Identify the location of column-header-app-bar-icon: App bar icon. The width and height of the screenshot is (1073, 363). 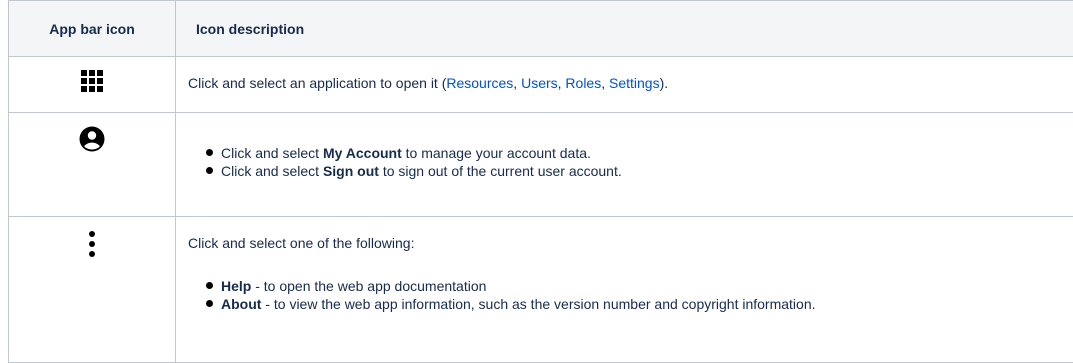
(92, 29).